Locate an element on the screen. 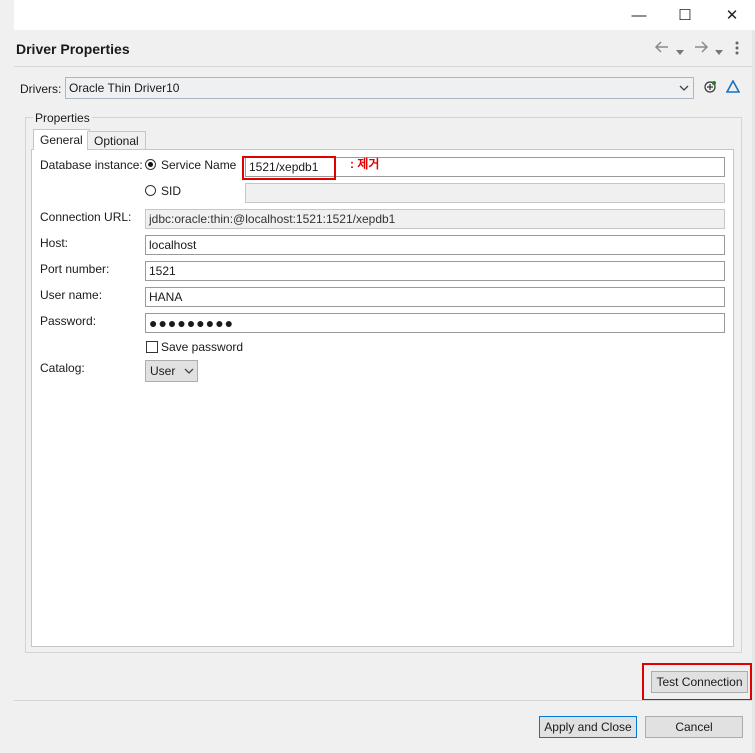 The height and width of the screenshot is (753, 755). maximize-button: ☐ is located at coordinates (685, 15).